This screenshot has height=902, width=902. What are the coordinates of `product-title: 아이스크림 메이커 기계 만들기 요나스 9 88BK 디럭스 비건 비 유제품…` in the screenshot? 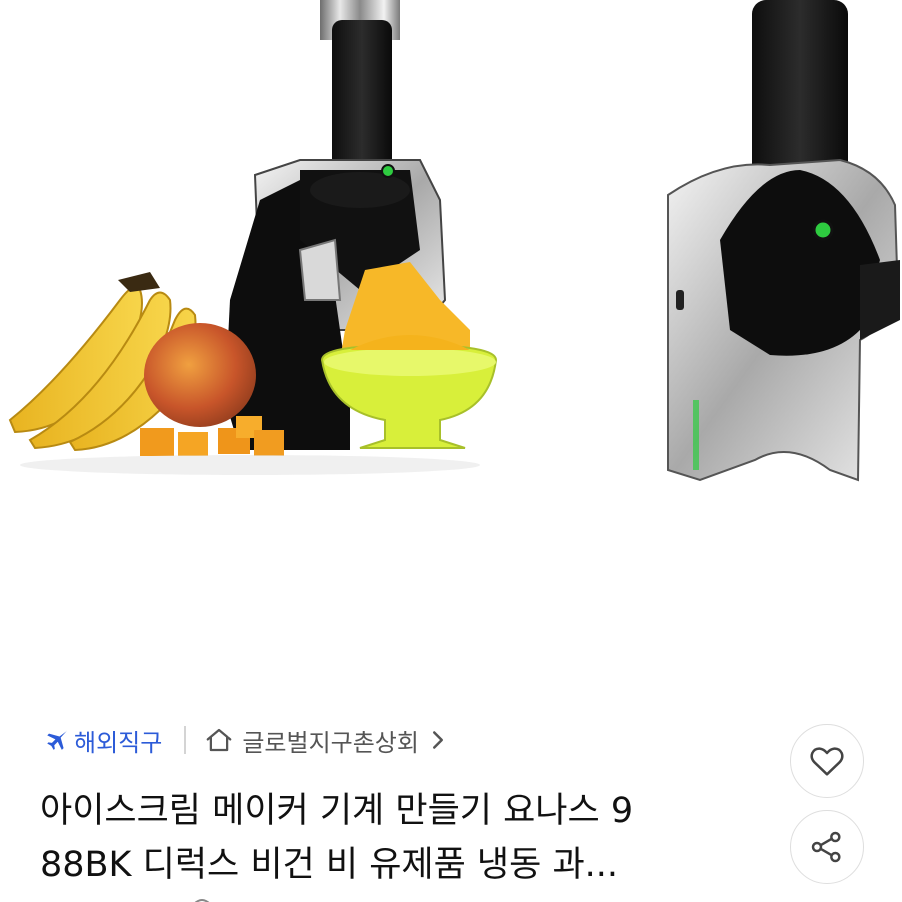 It's located at (410, 838).